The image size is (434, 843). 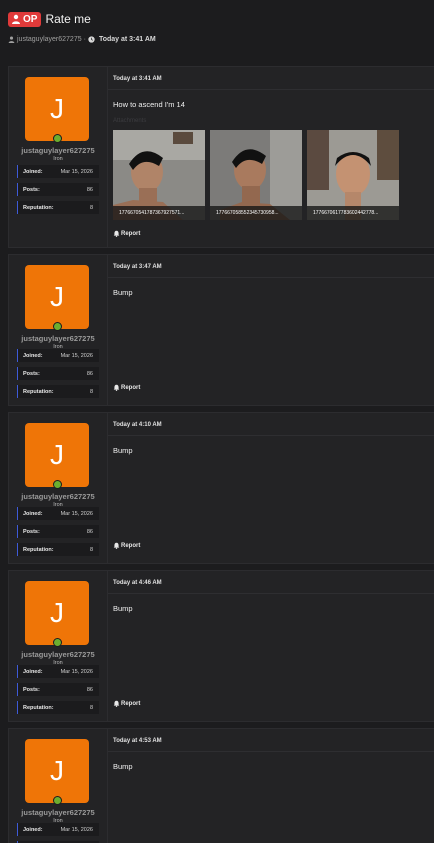 I want to click on op-badge: OP, so click(x=25, y=19).